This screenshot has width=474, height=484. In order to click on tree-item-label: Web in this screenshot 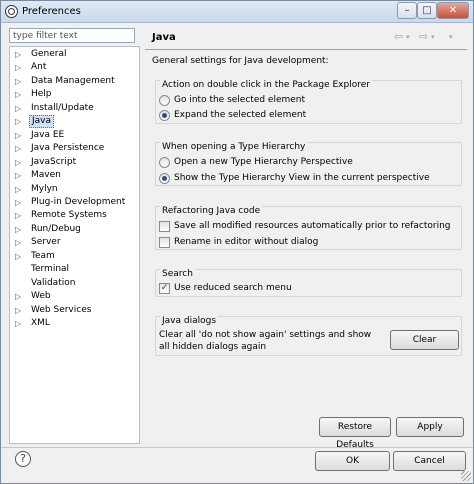, I will do `click(41, 296)`.